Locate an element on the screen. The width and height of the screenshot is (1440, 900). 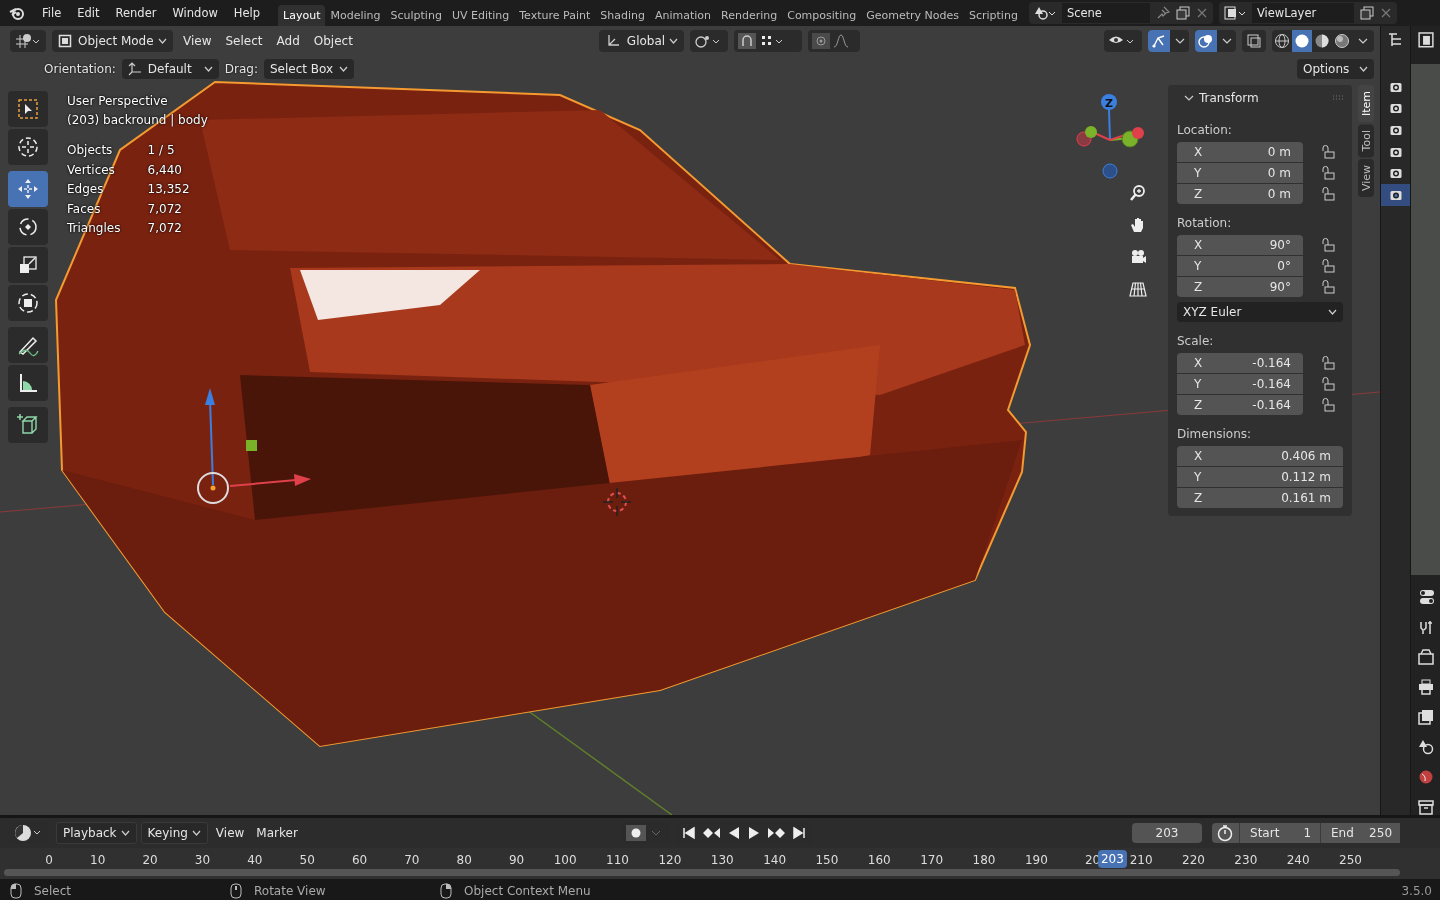
transform-tool-button is located at coordinates (28, 303).